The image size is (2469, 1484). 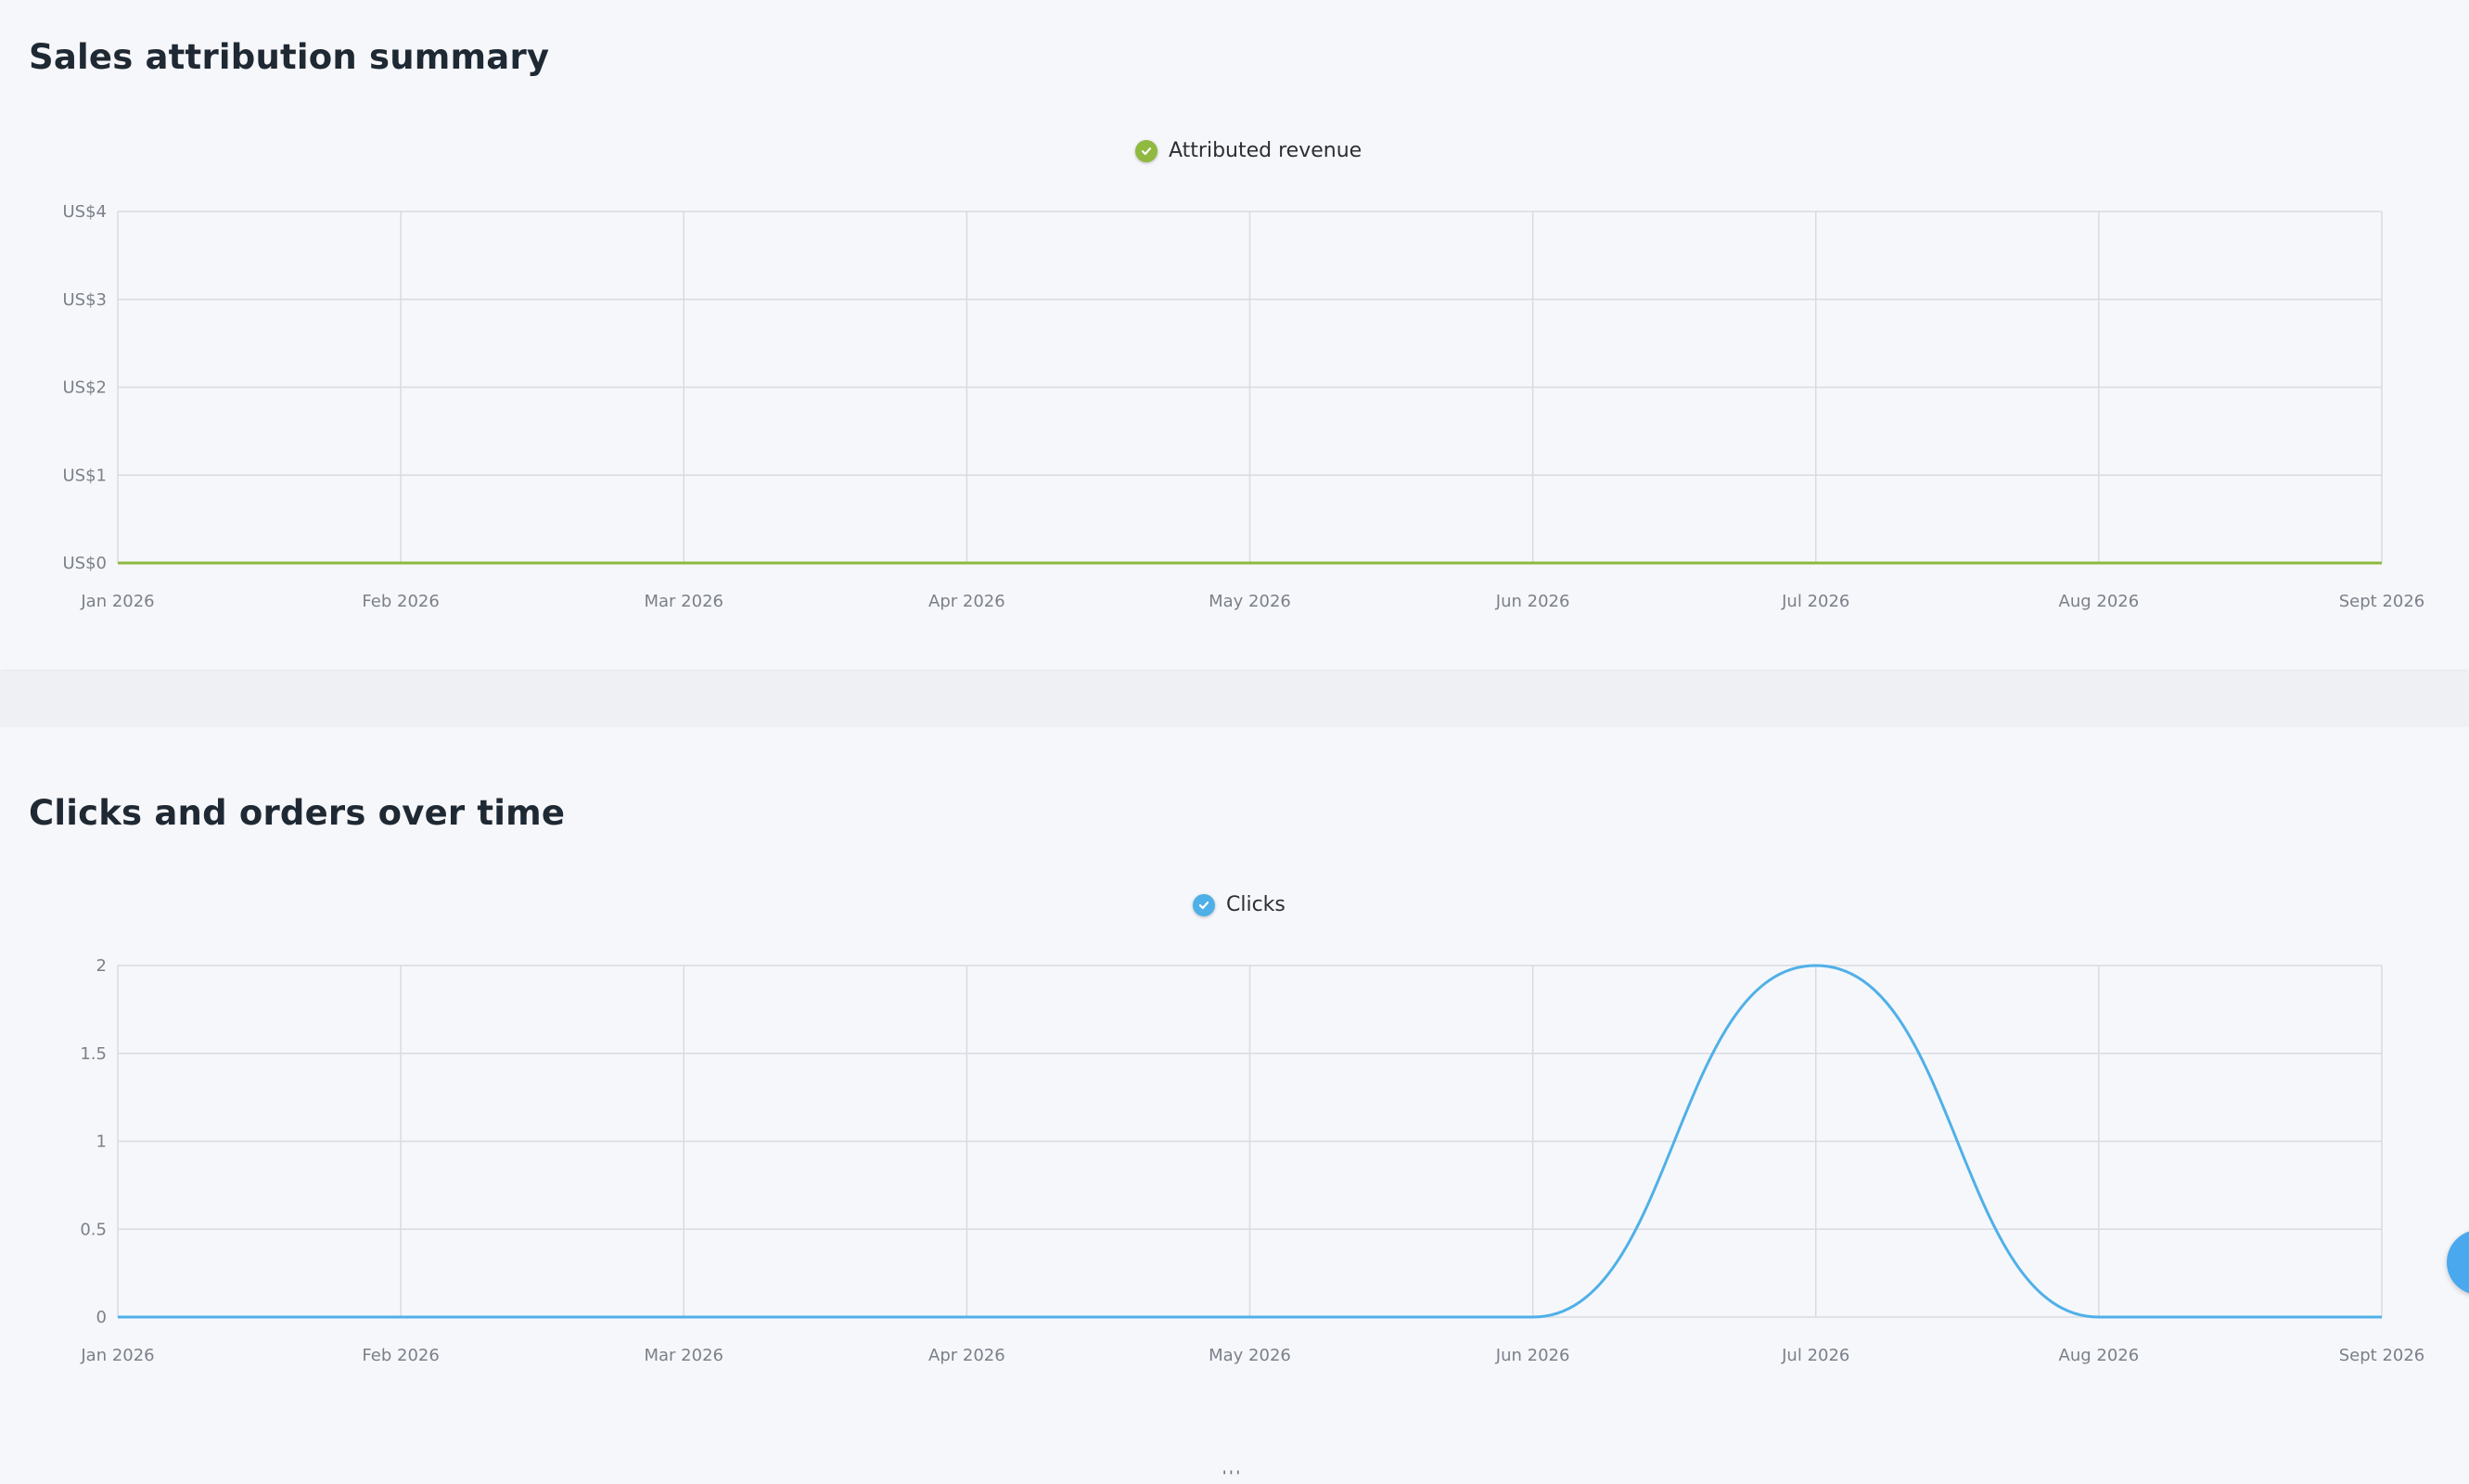 I want to click on y-tick-label: US$1, so click(x=84, y=475).